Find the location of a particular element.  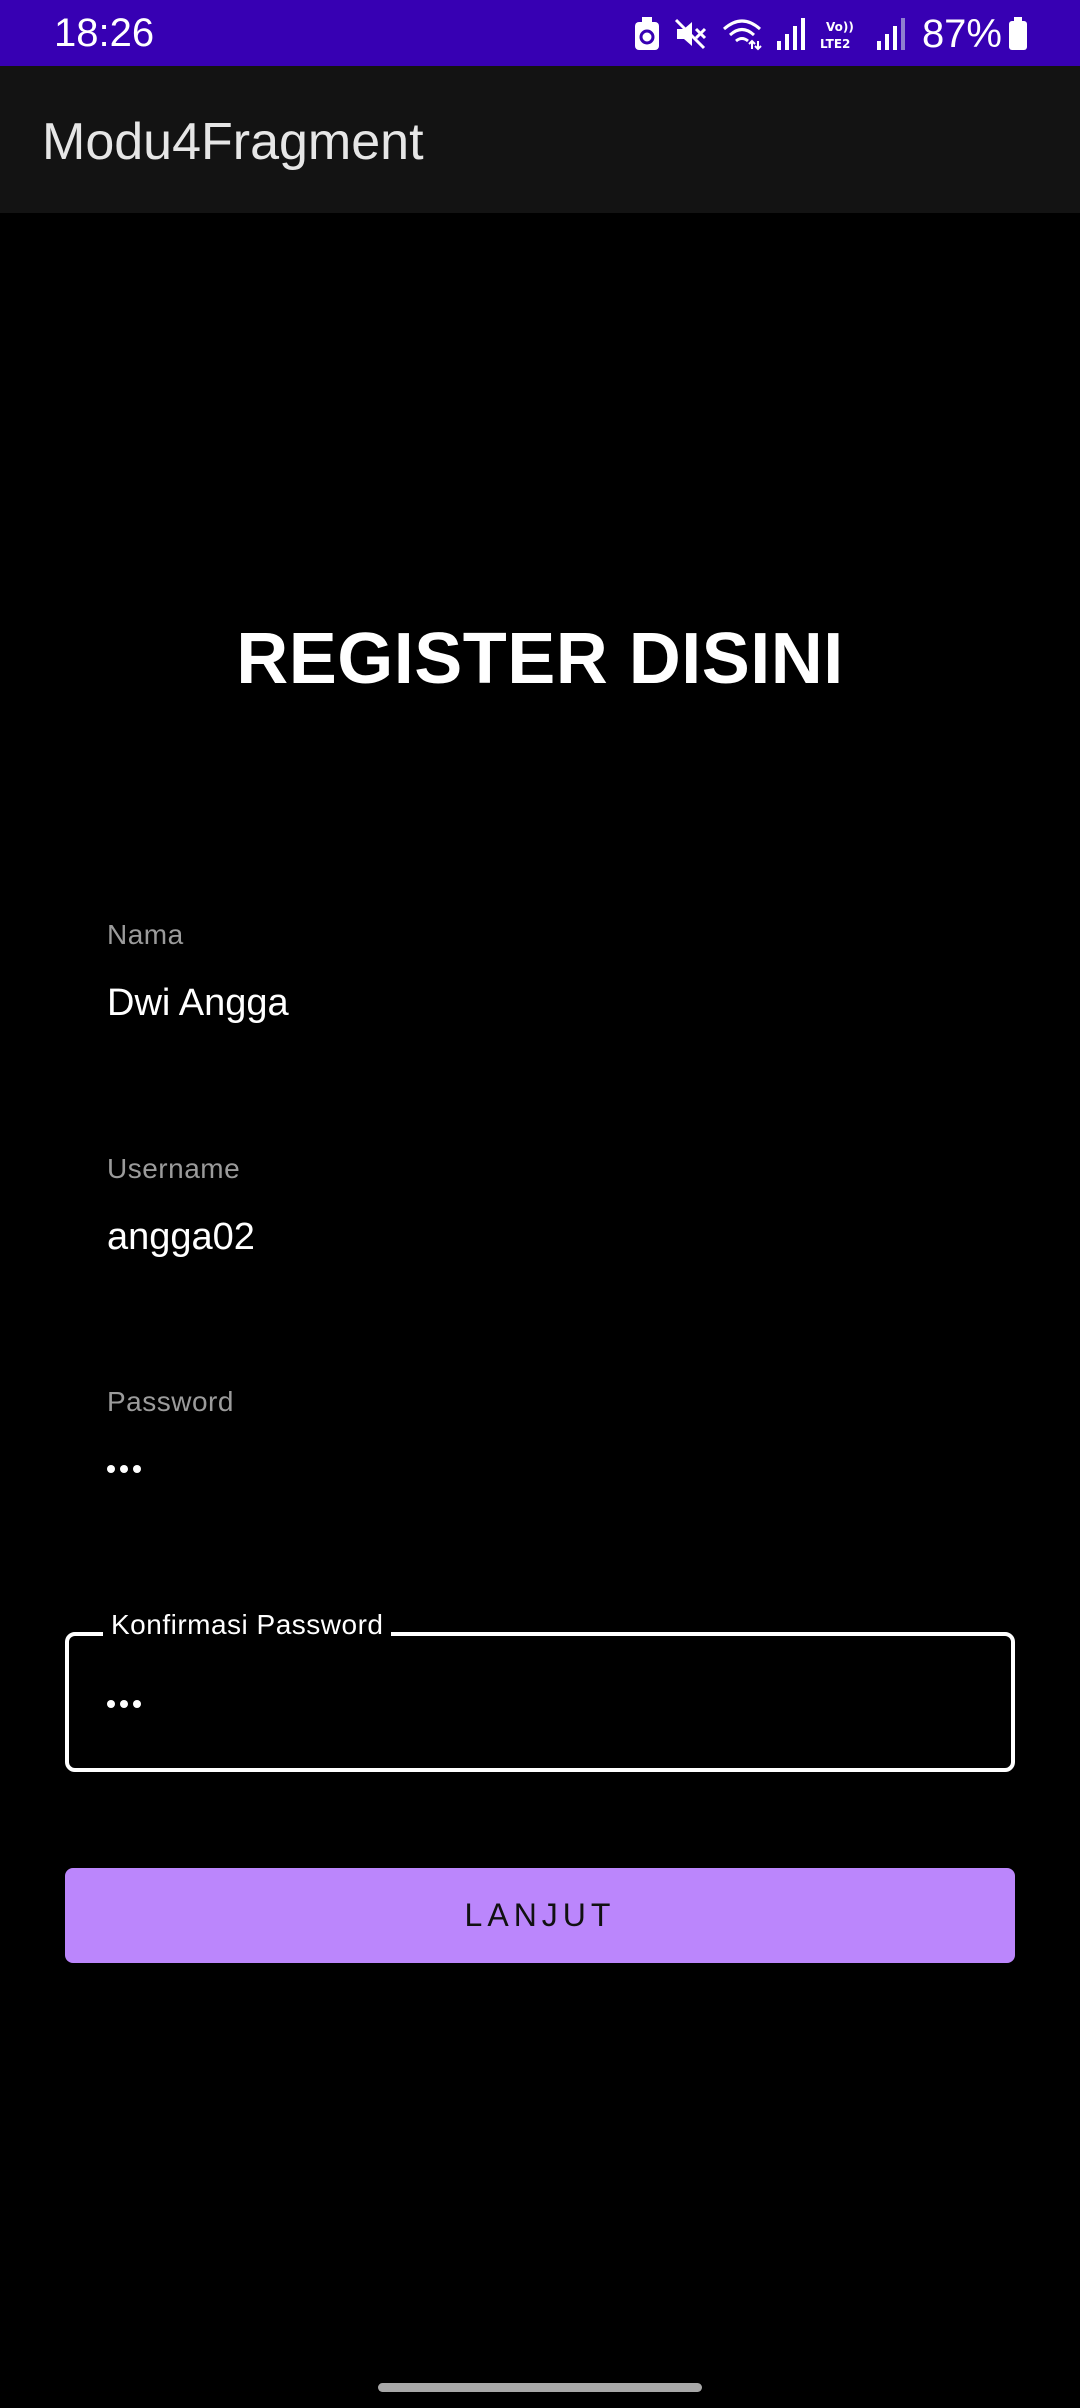

mute-icon is located at coordinates (691, 34).